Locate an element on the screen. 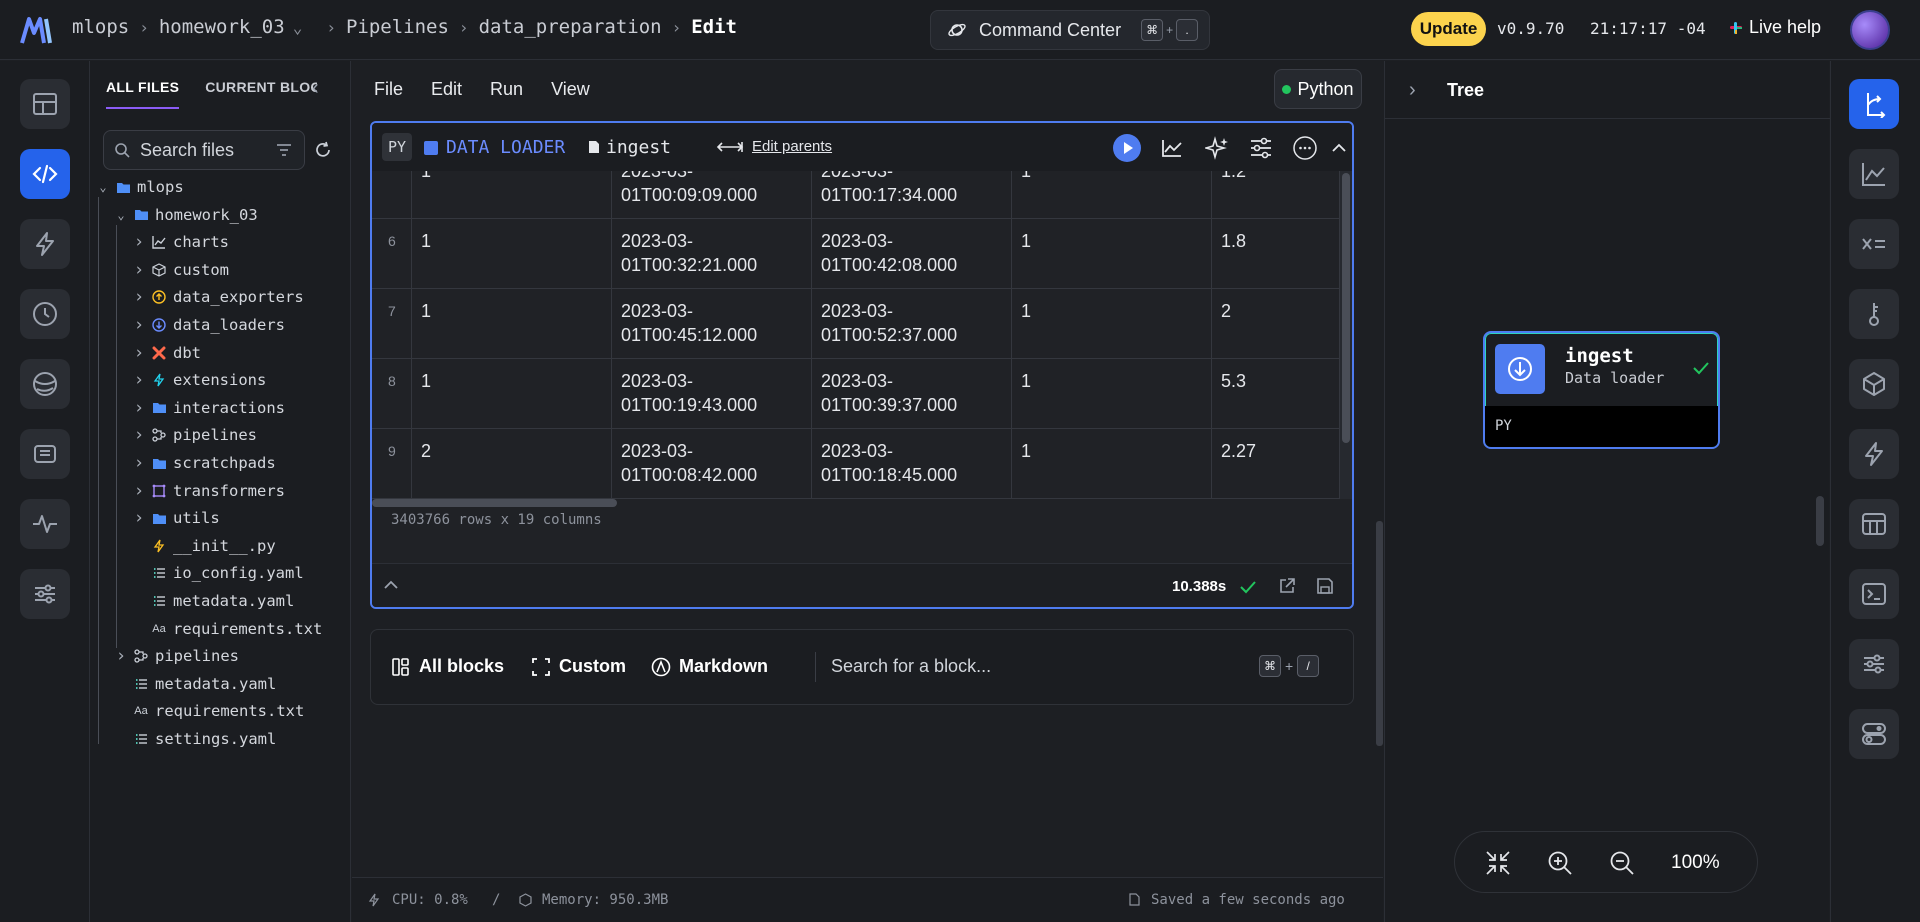  custom-block-button: Custom is located at coordinates (578, 666).